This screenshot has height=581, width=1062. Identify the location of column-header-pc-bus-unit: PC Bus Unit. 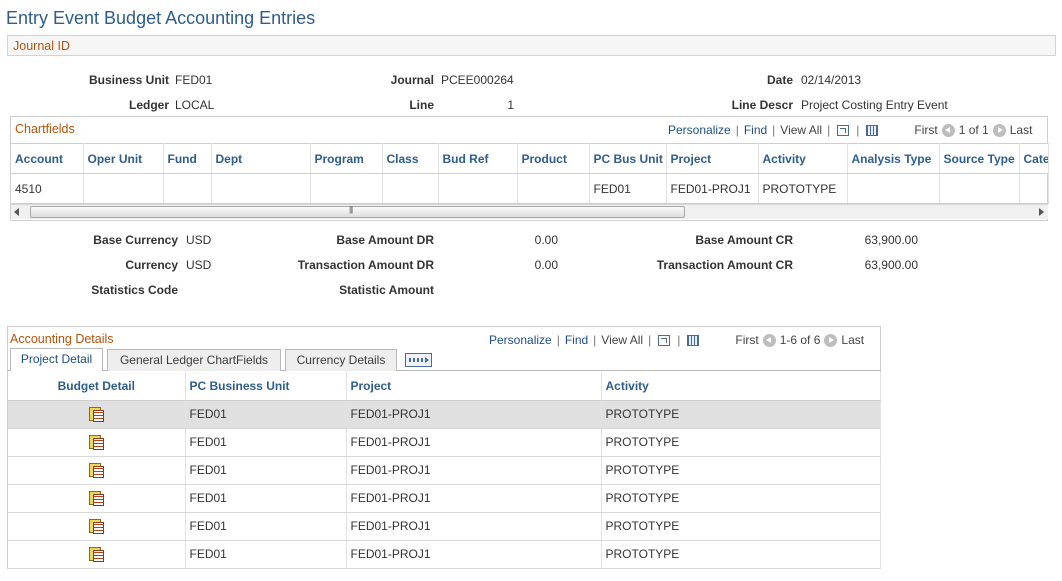
(627, 159).